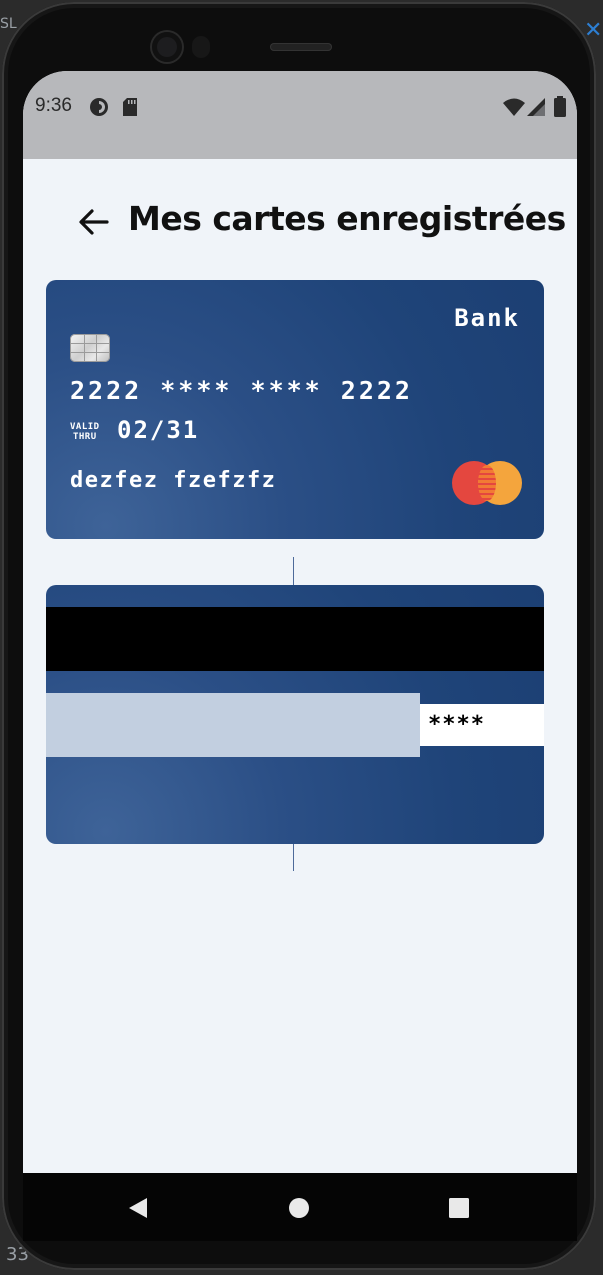 The image size is (603, 1275). What do you see at coordinates (482, 725) in the screenshot?
I see `cvv-value: ****` at bounding box center [482, 725].